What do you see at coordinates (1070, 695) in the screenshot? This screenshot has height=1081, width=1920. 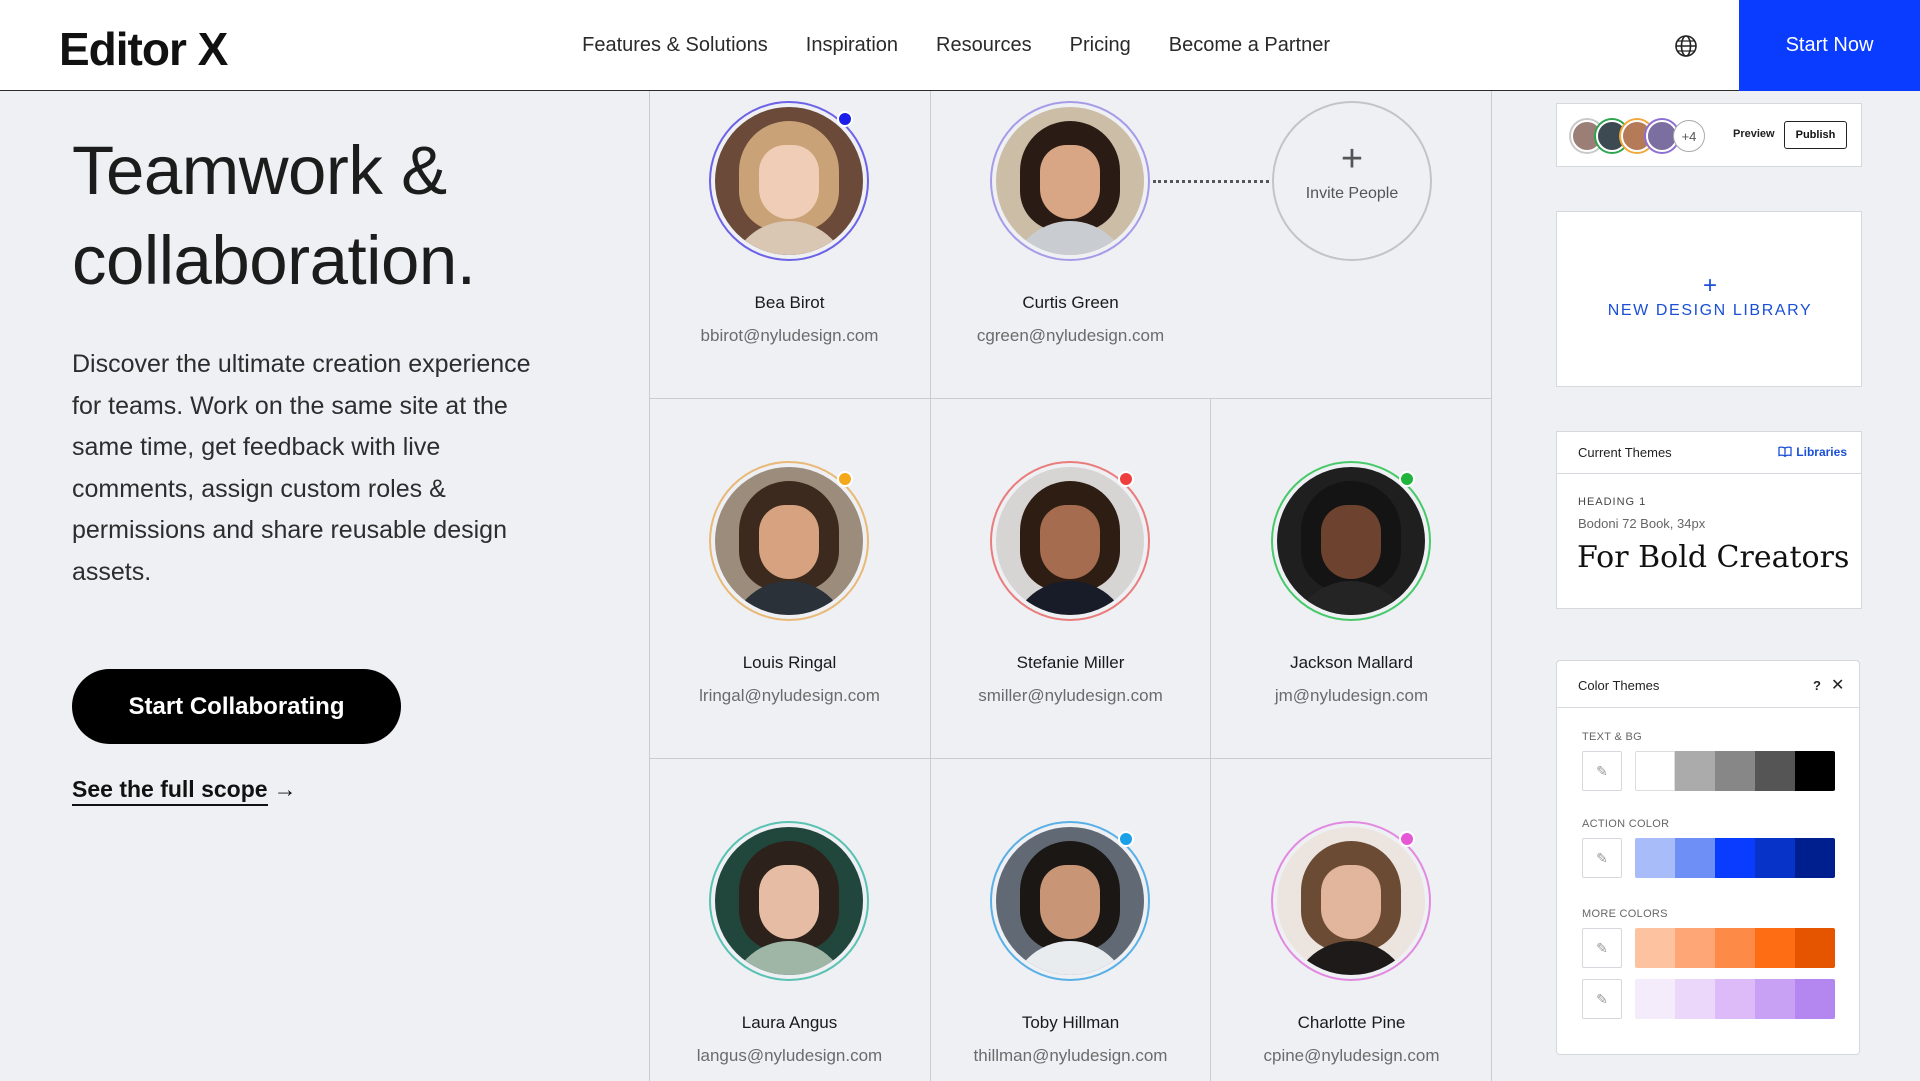 I see `team-member-email: smiller@nyludesign.com` at bounding box center [1070, 695].